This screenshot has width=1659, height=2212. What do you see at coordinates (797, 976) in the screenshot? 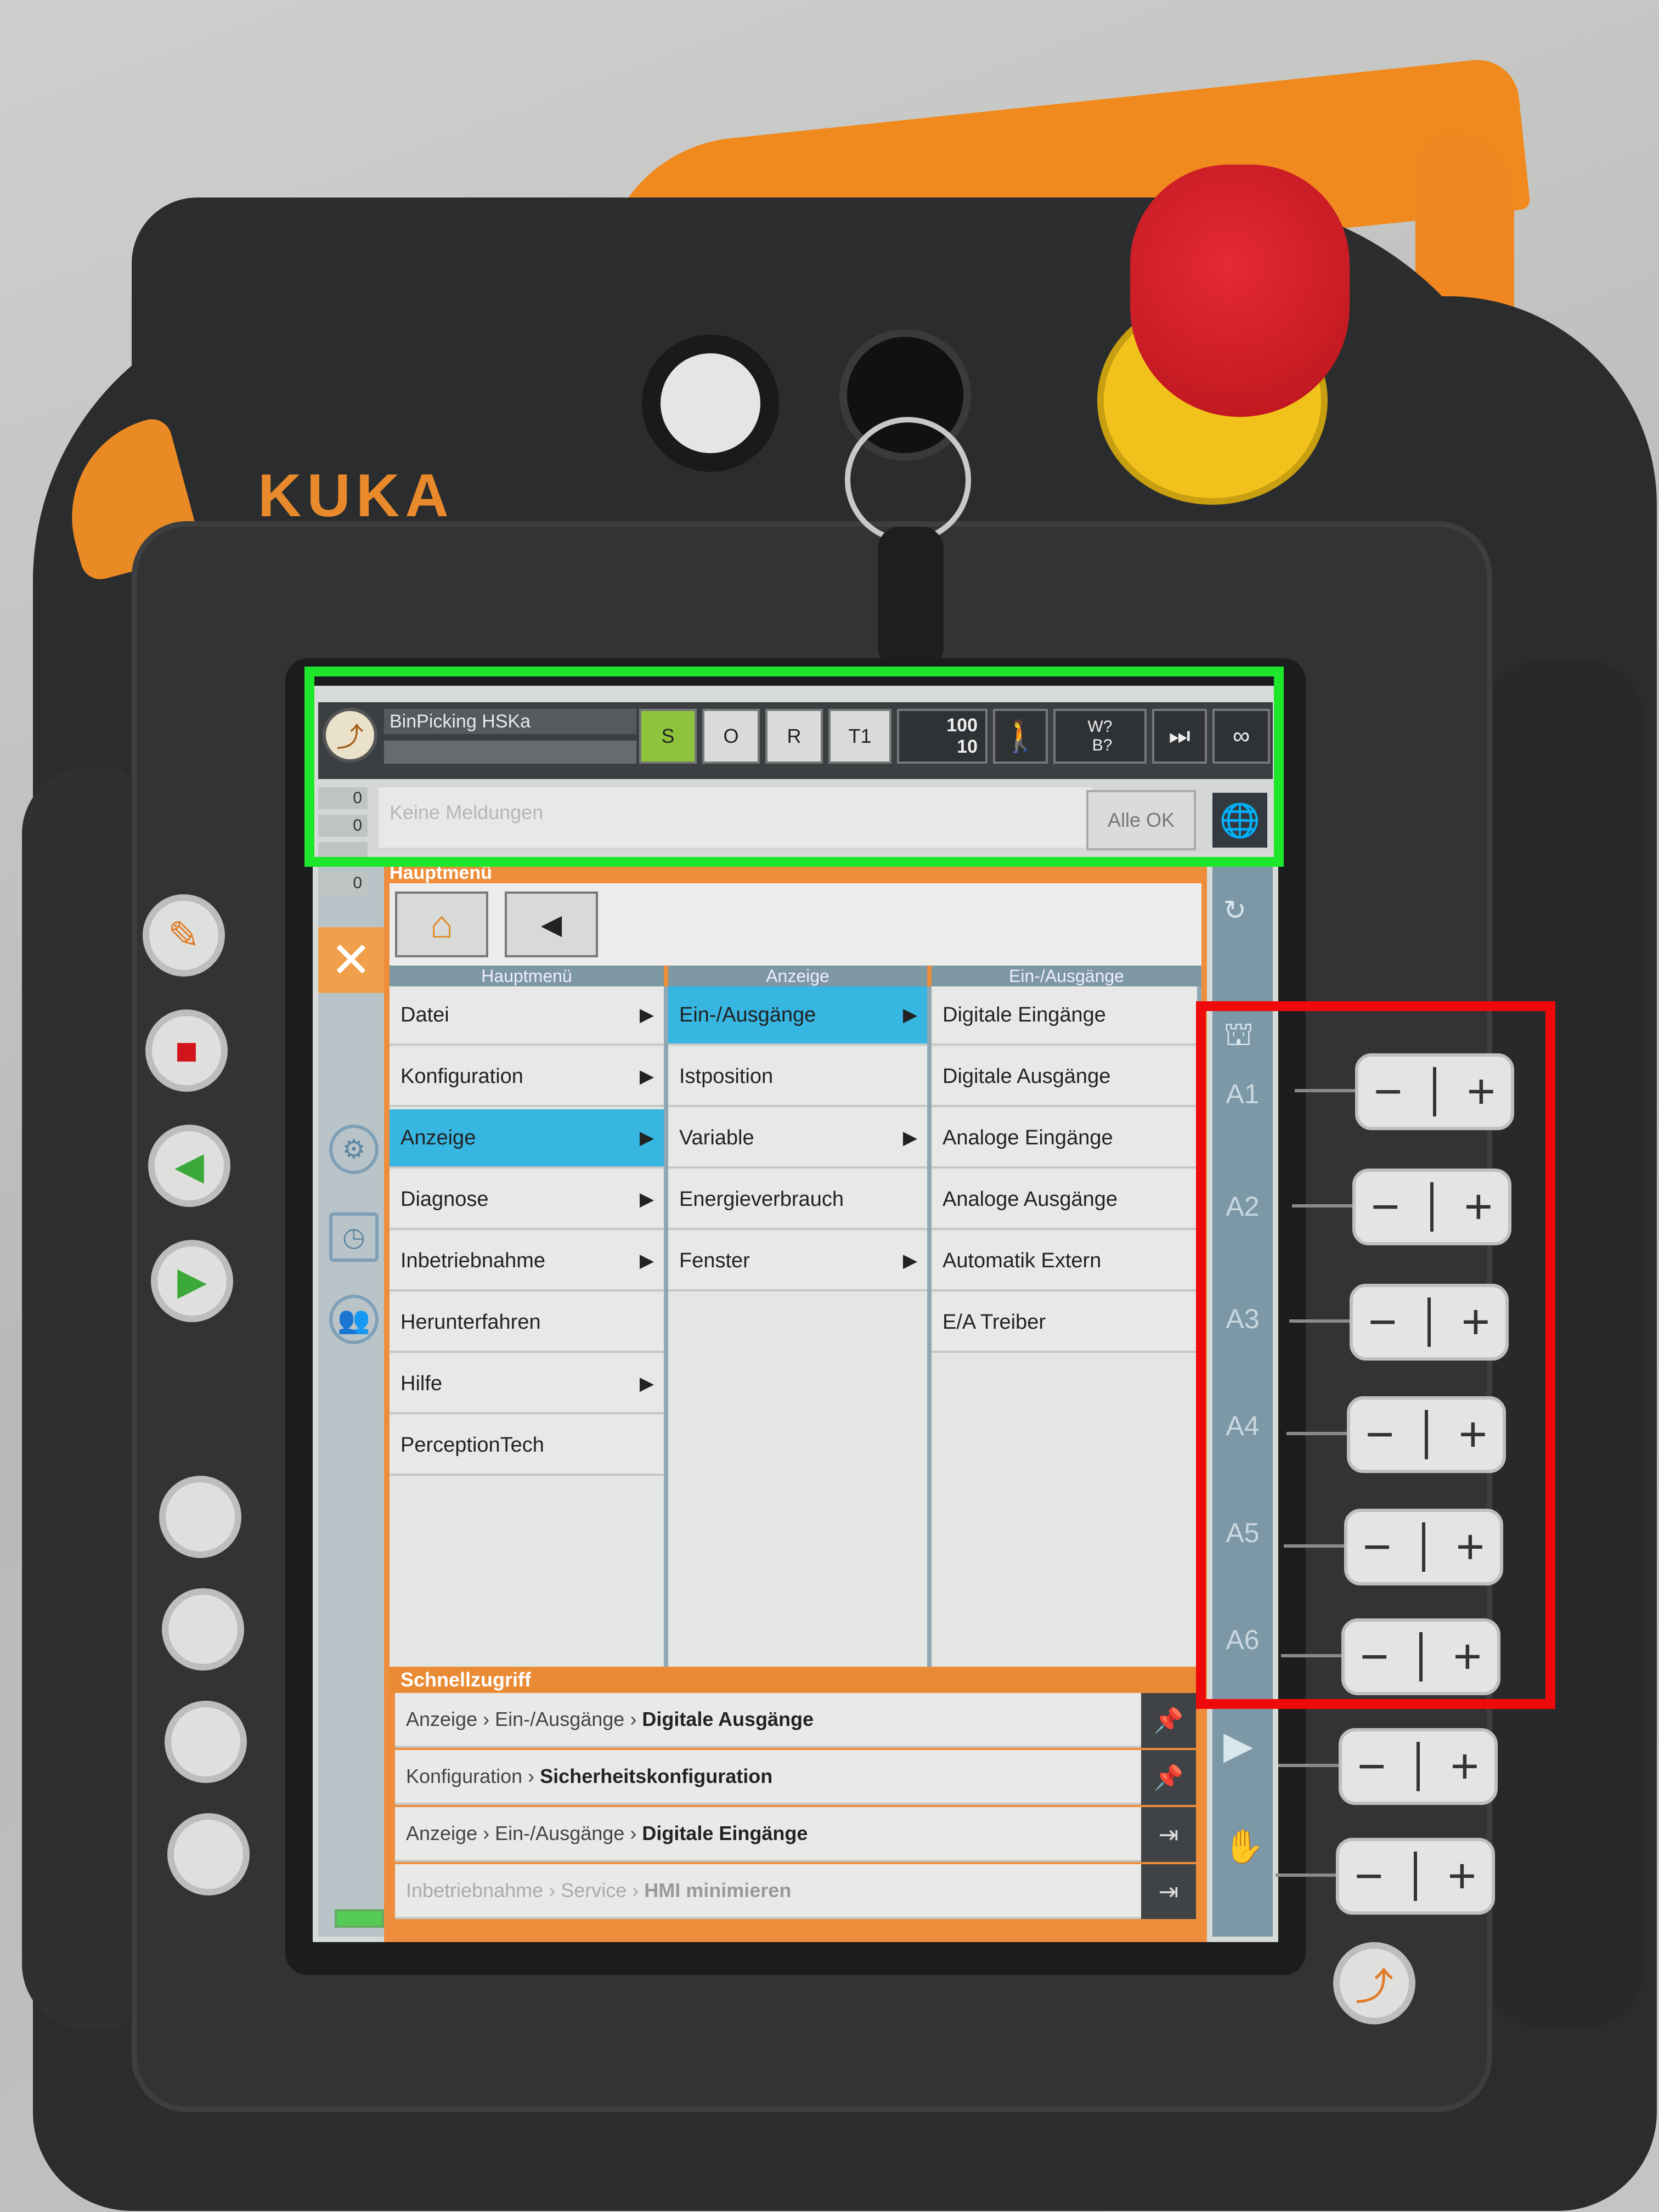
I see `column-header-anzeige: Anzeige` at bounding box center [797, 976].